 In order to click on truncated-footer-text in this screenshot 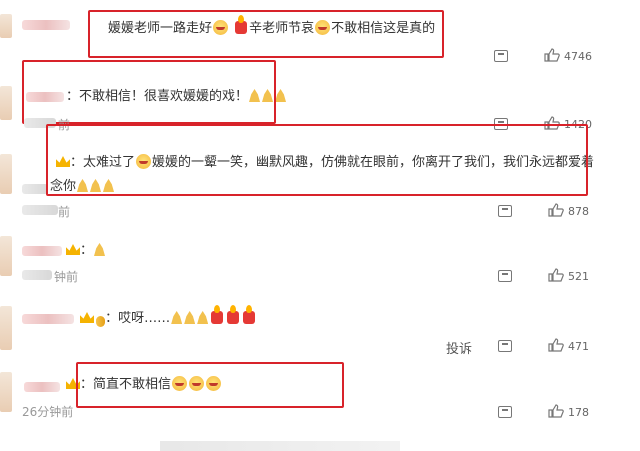, I will do `click(280, 446)`.